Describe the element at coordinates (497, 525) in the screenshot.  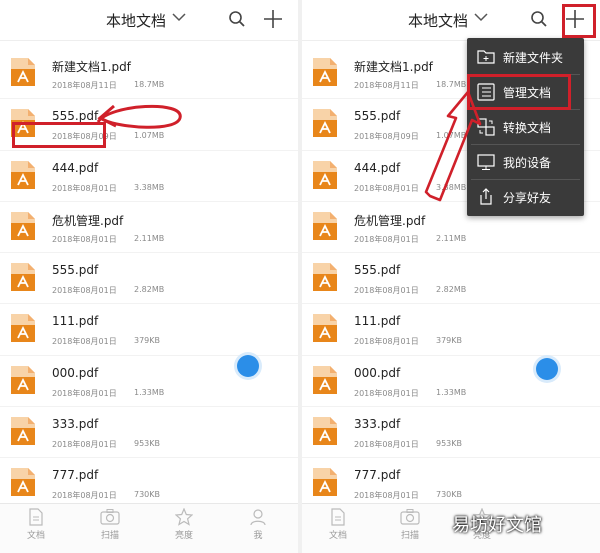
I see `watermark-text: 易坊好文馆` at that location.